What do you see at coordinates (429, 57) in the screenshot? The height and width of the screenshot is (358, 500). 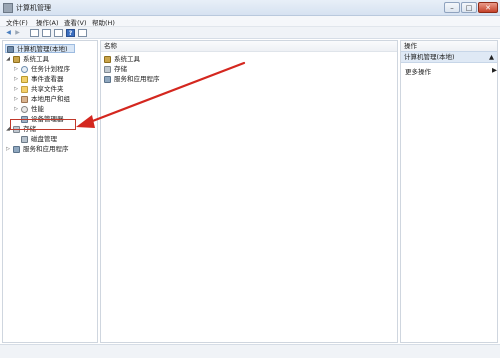 I see `actions-section-label: 计算机管理(本地)` at bounding box center [429, 57].